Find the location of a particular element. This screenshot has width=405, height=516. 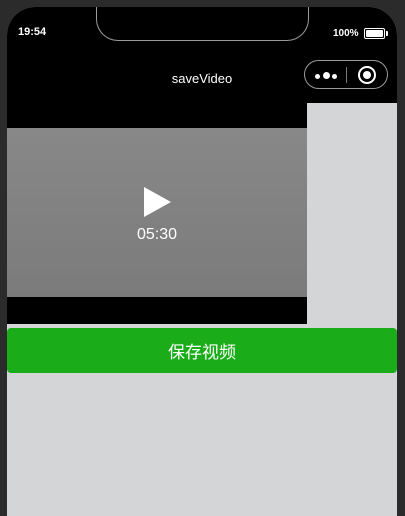

status-time: 19:54 is located at coordinates (32, 32).